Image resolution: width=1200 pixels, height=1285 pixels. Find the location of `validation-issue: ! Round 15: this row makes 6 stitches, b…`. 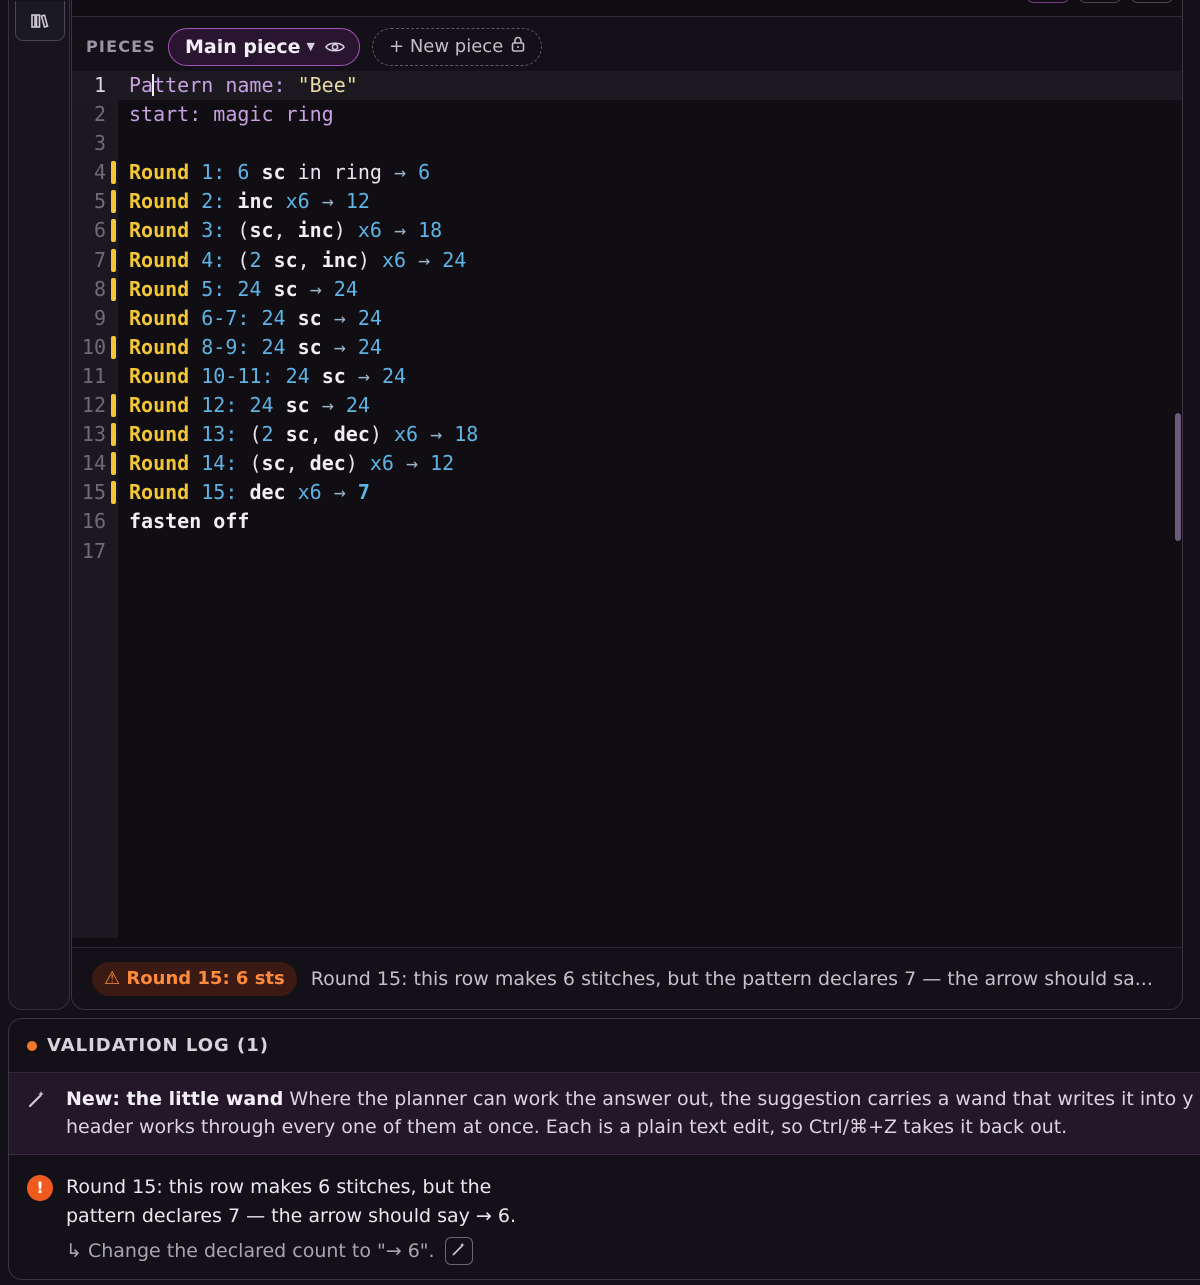

validation-issue: ! Round 15: this row makes 6 stitches, b… is located at coordinates (604, 1217).